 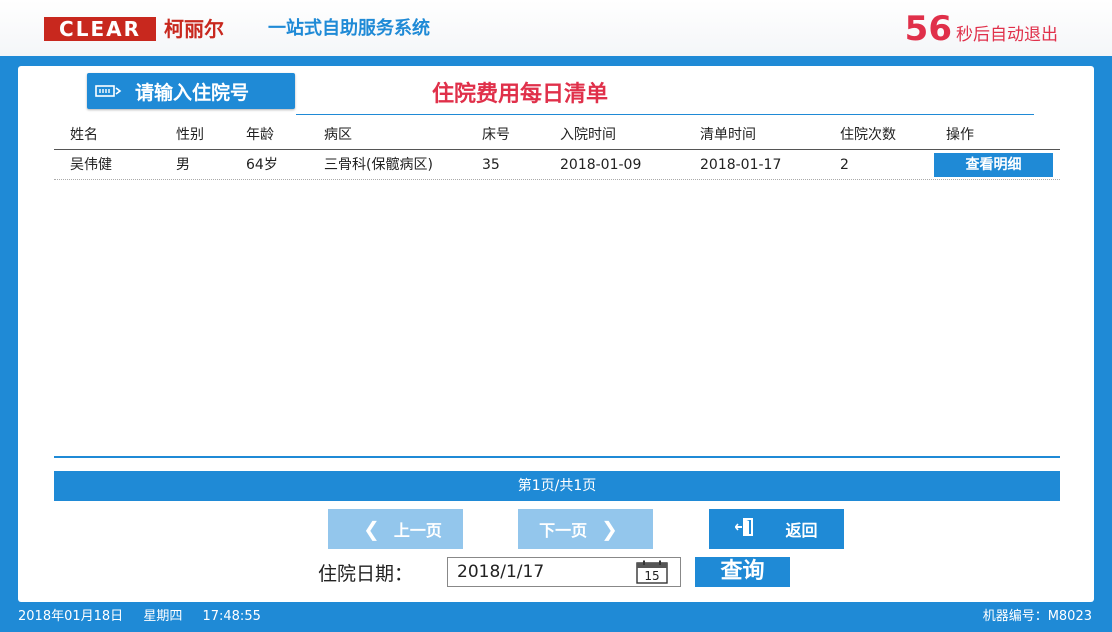 What do you see at coordinates (741, 165) in the screenshot?
I see `cell-list-date: 2018-01-17` at bounding box center [741, 165].